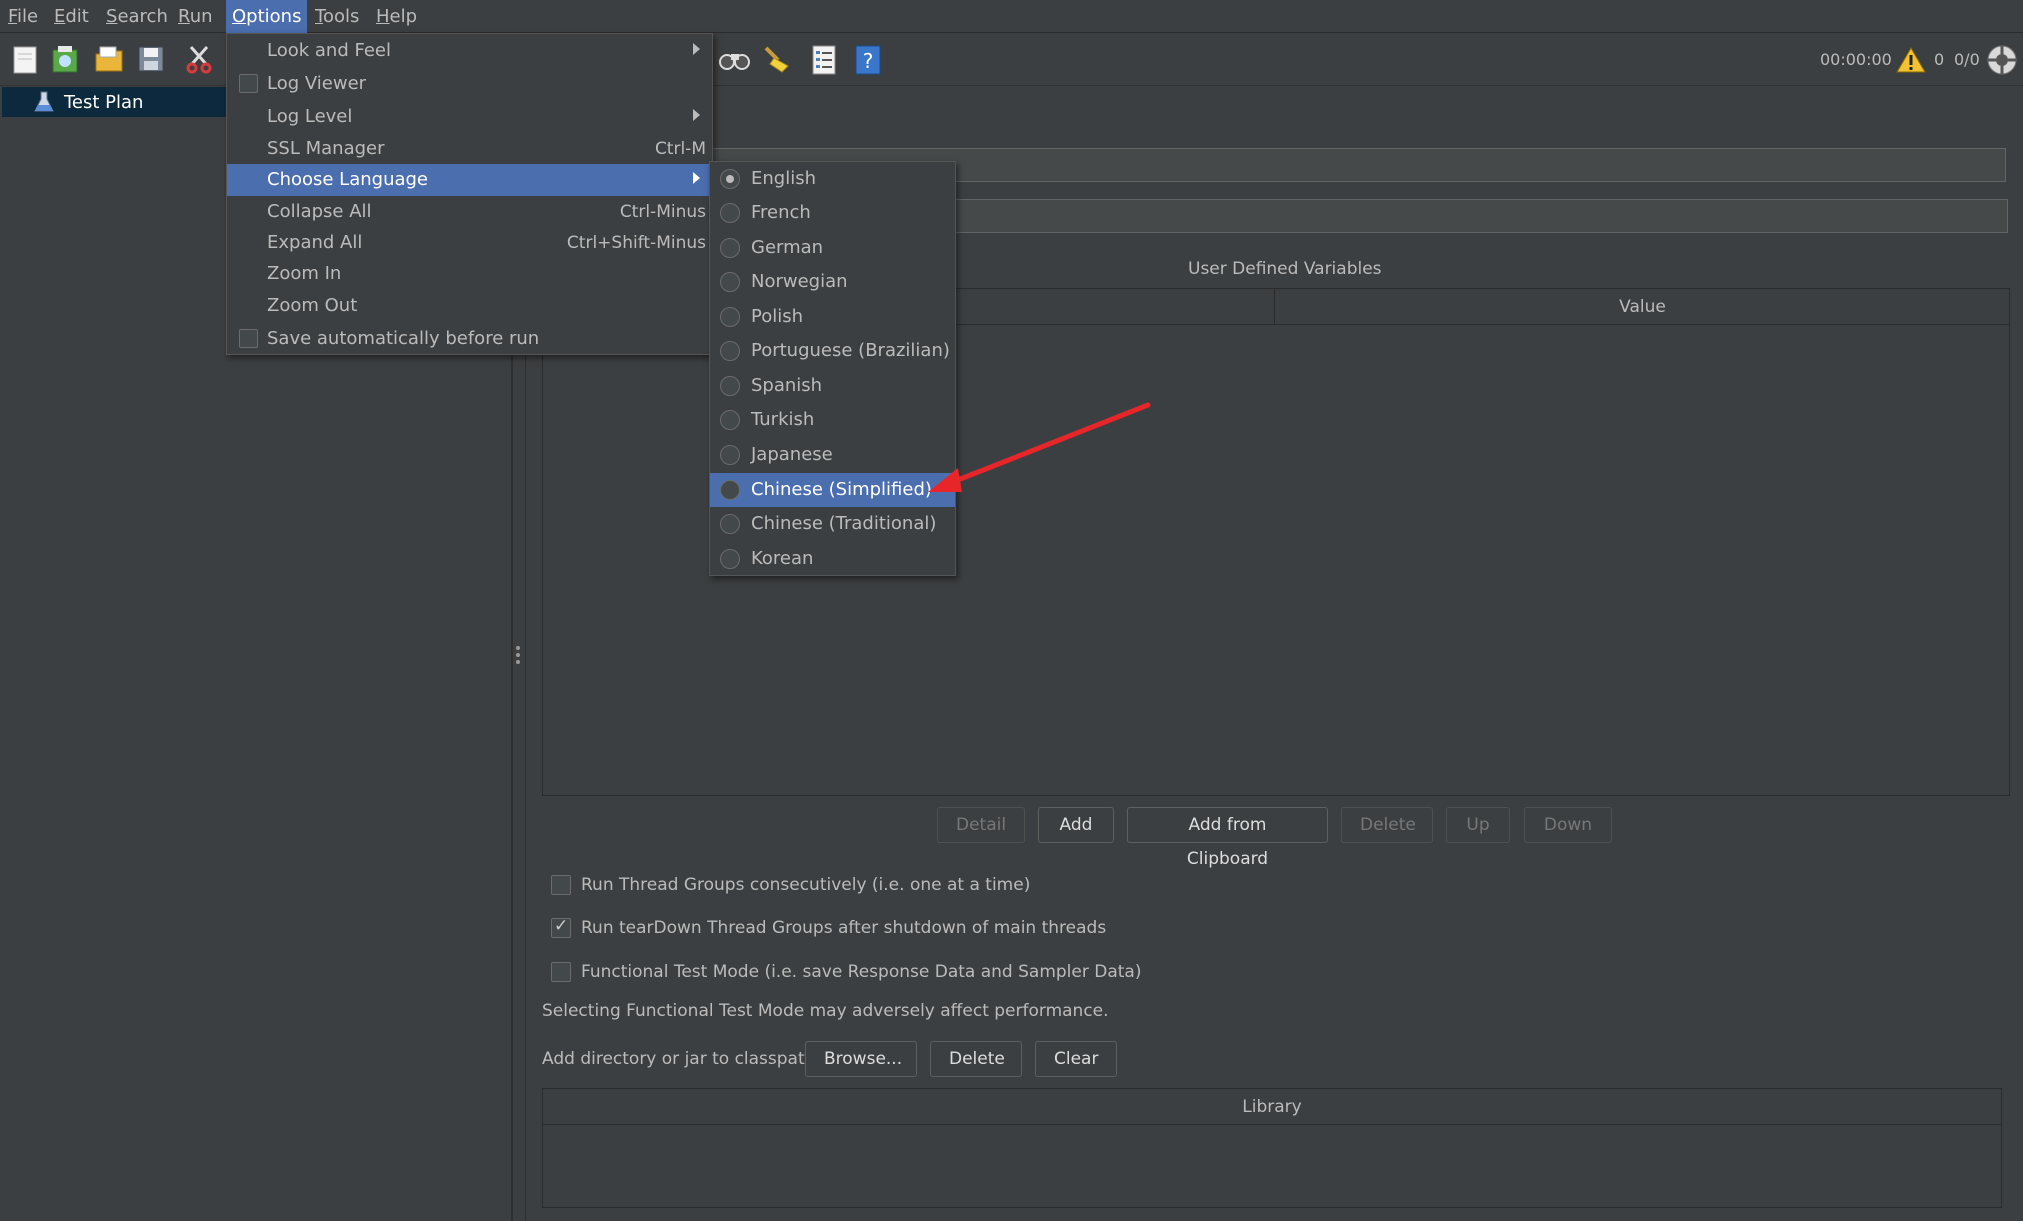  What do you see at coordinates (469, 117) in the screenshot?
I see `menu-item-log-level: Log Level` at bounding box center [469, 117].